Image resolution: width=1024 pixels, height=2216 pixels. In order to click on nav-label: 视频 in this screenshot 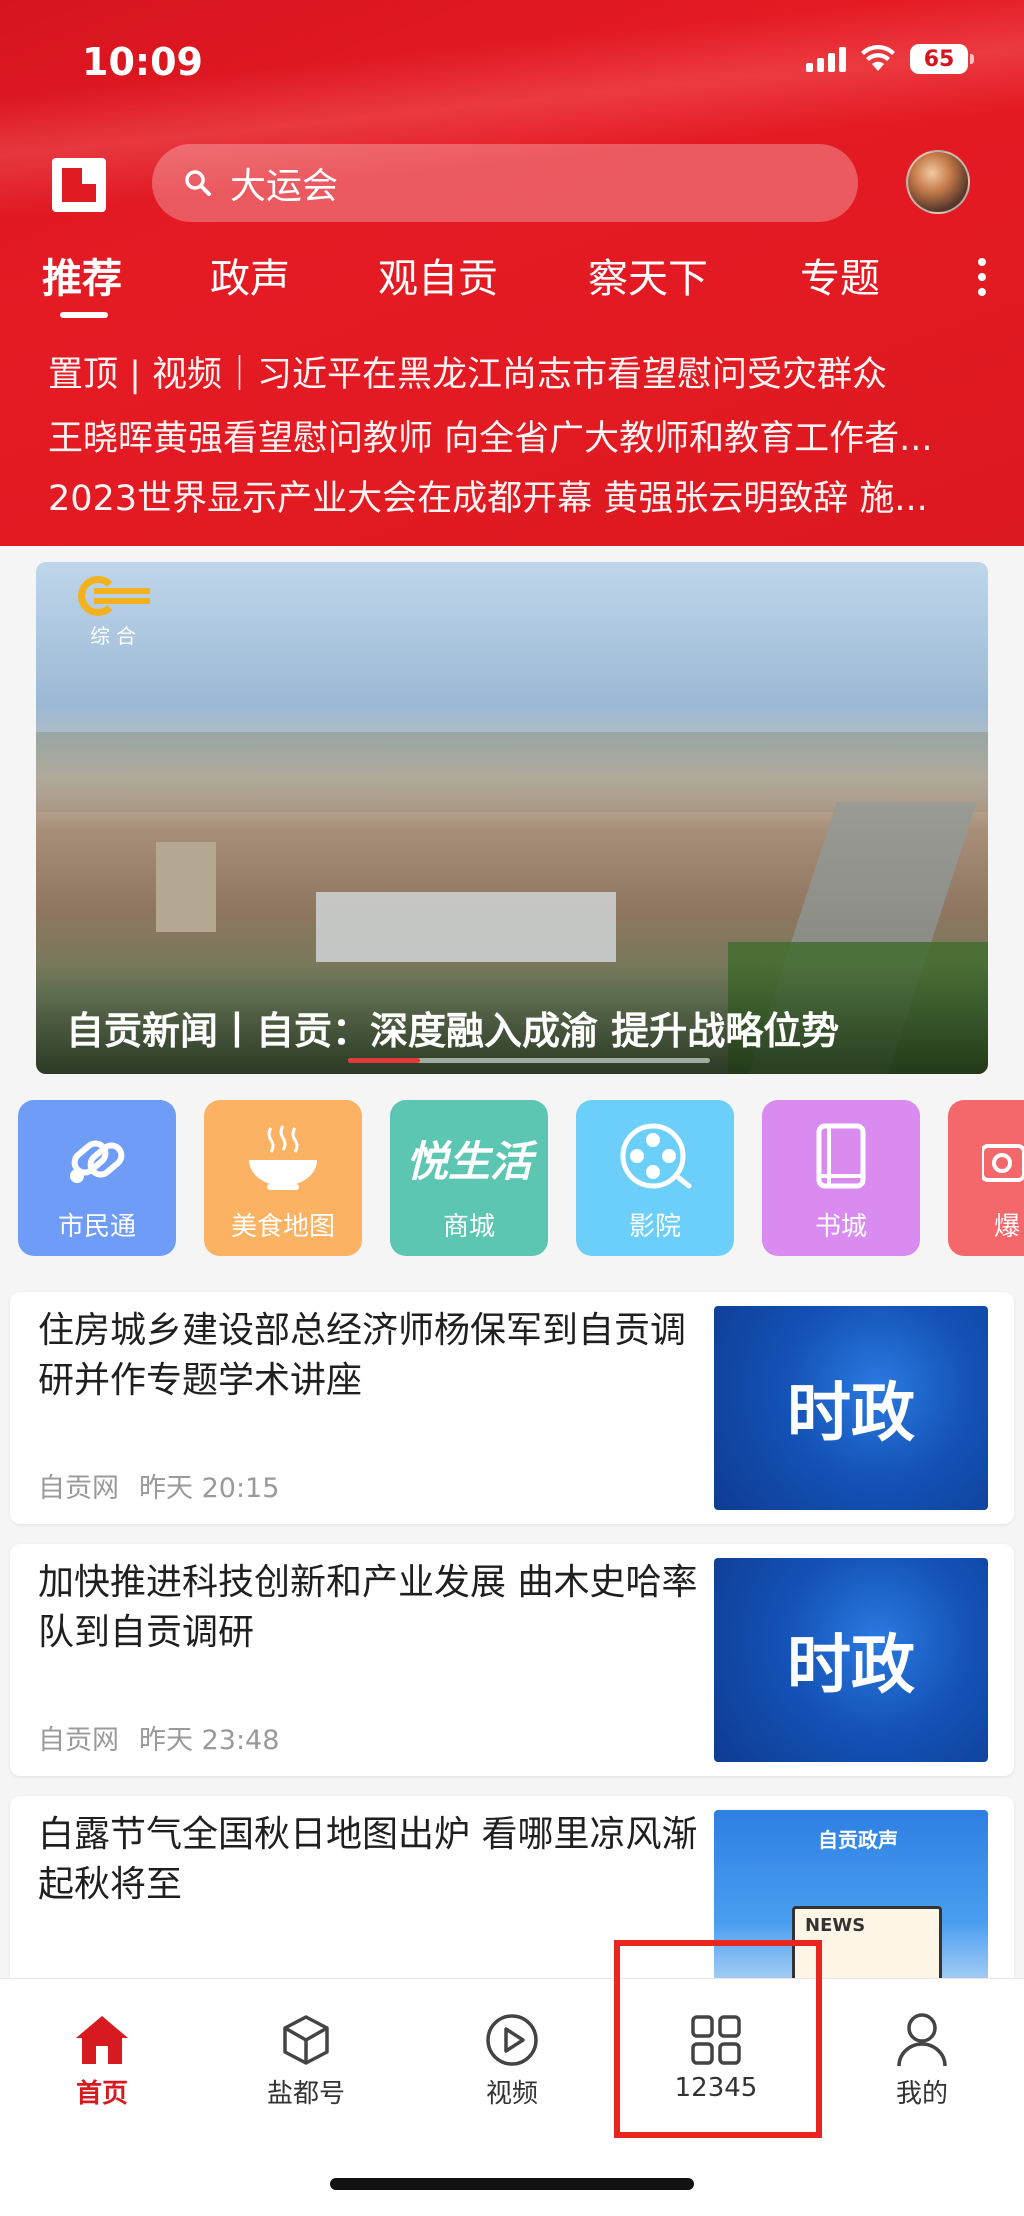, I will do `click(511, 2094)`.